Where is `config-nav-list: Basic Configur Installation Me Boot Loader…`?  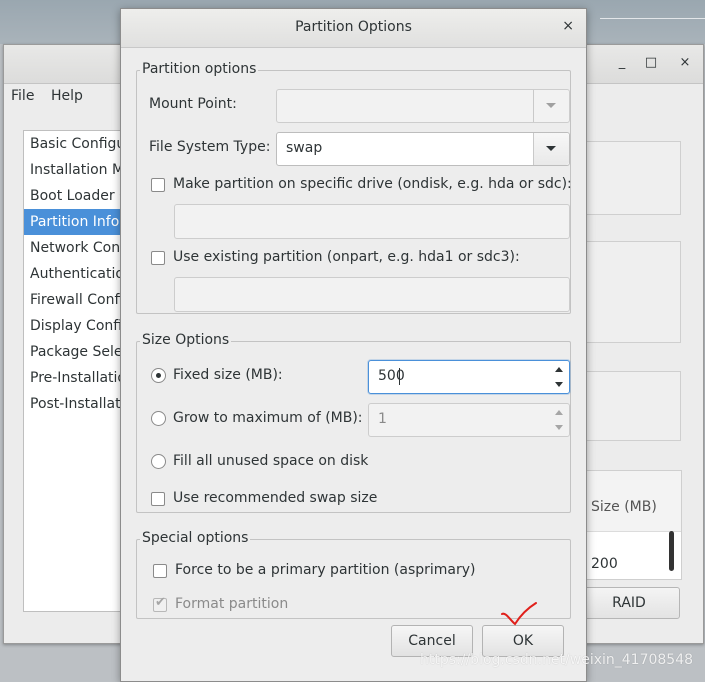
config-nav-list: Basic Configur Installation Me Boot Loader… is located at coordinates (79, 371).